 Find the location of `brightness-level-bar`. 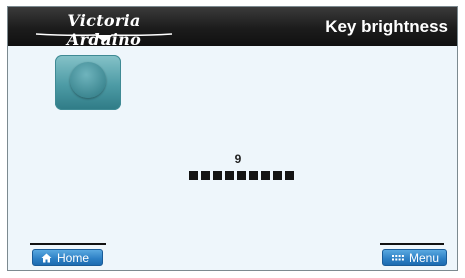

brightness-level-bar is located at coordinates (241, 175).